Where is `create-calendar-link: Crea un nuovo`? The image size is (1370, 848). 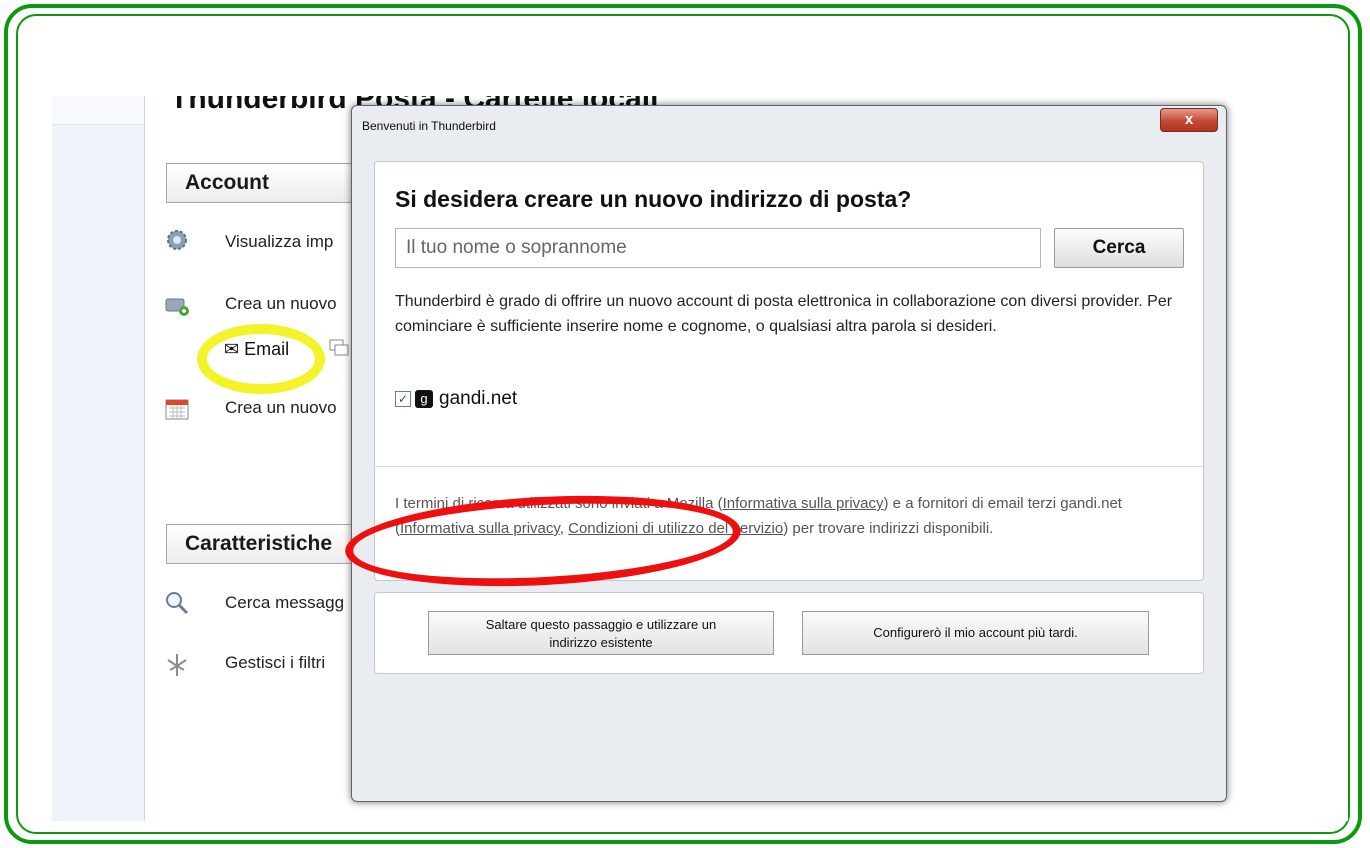
create-calendar-link: Crea un nuovo is located at coordinates (281, 408).